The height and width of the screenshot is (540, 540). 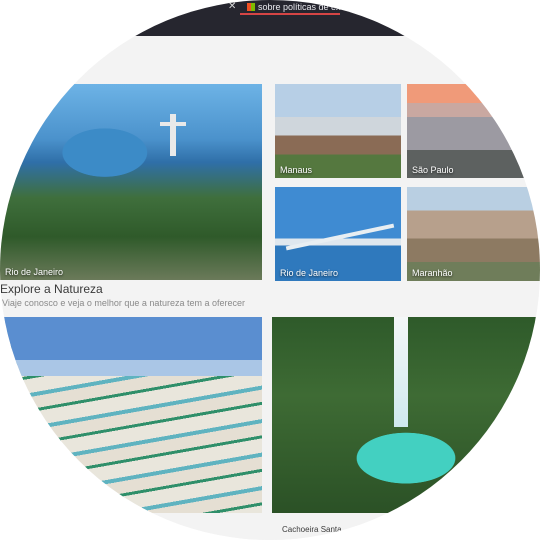 What do you see at coordinates (195, 7) in the screenshot?
I see `browser-tab-previous: ✕` at bounding box center [195, 7].